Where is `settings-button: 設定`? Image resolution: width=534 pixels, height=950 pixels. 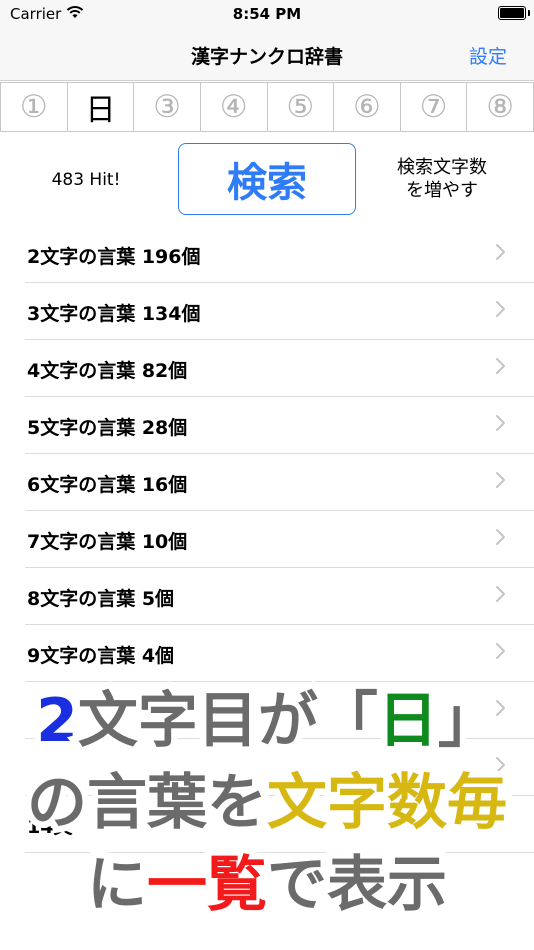 settings-button: 設定 is located at coordinates (488, 55).